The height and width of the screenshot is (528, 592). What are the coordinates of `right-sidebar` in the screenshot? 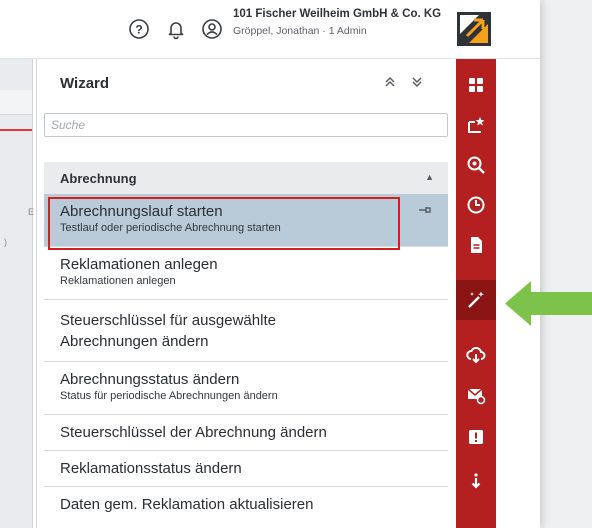 It's located at (476, 293).